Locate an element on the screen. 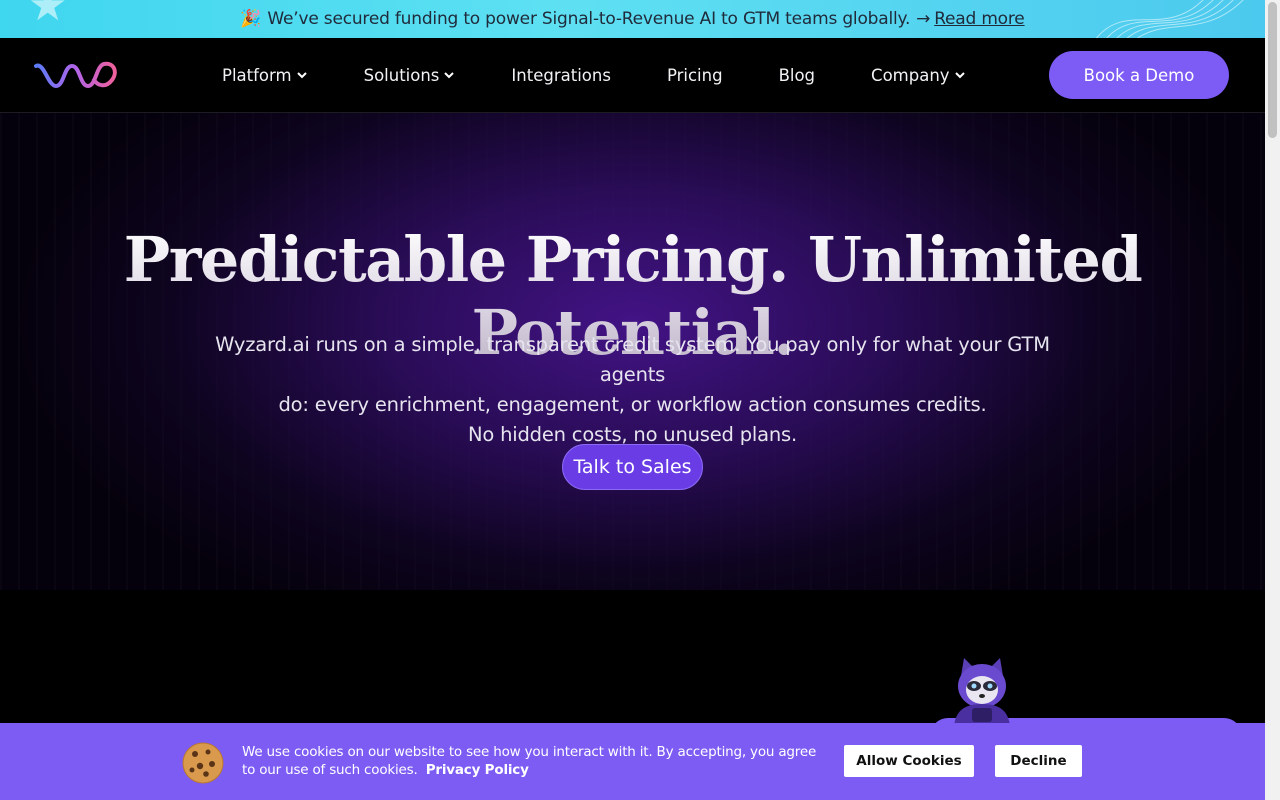 This screenshot has height=800, width=1280. nav-item-label: Platform is located at coordinates (257, 75).